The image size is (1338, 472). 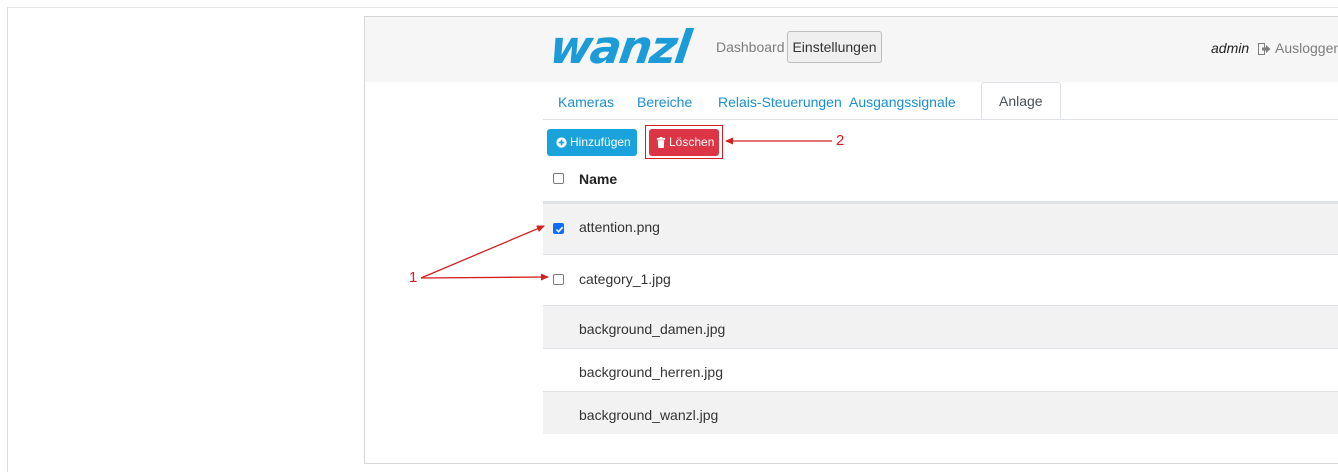 What do you see at coordinates (482, 252) in the screenshot?
I see `annotation-arrow-1a` at bounding box center [482, 252].